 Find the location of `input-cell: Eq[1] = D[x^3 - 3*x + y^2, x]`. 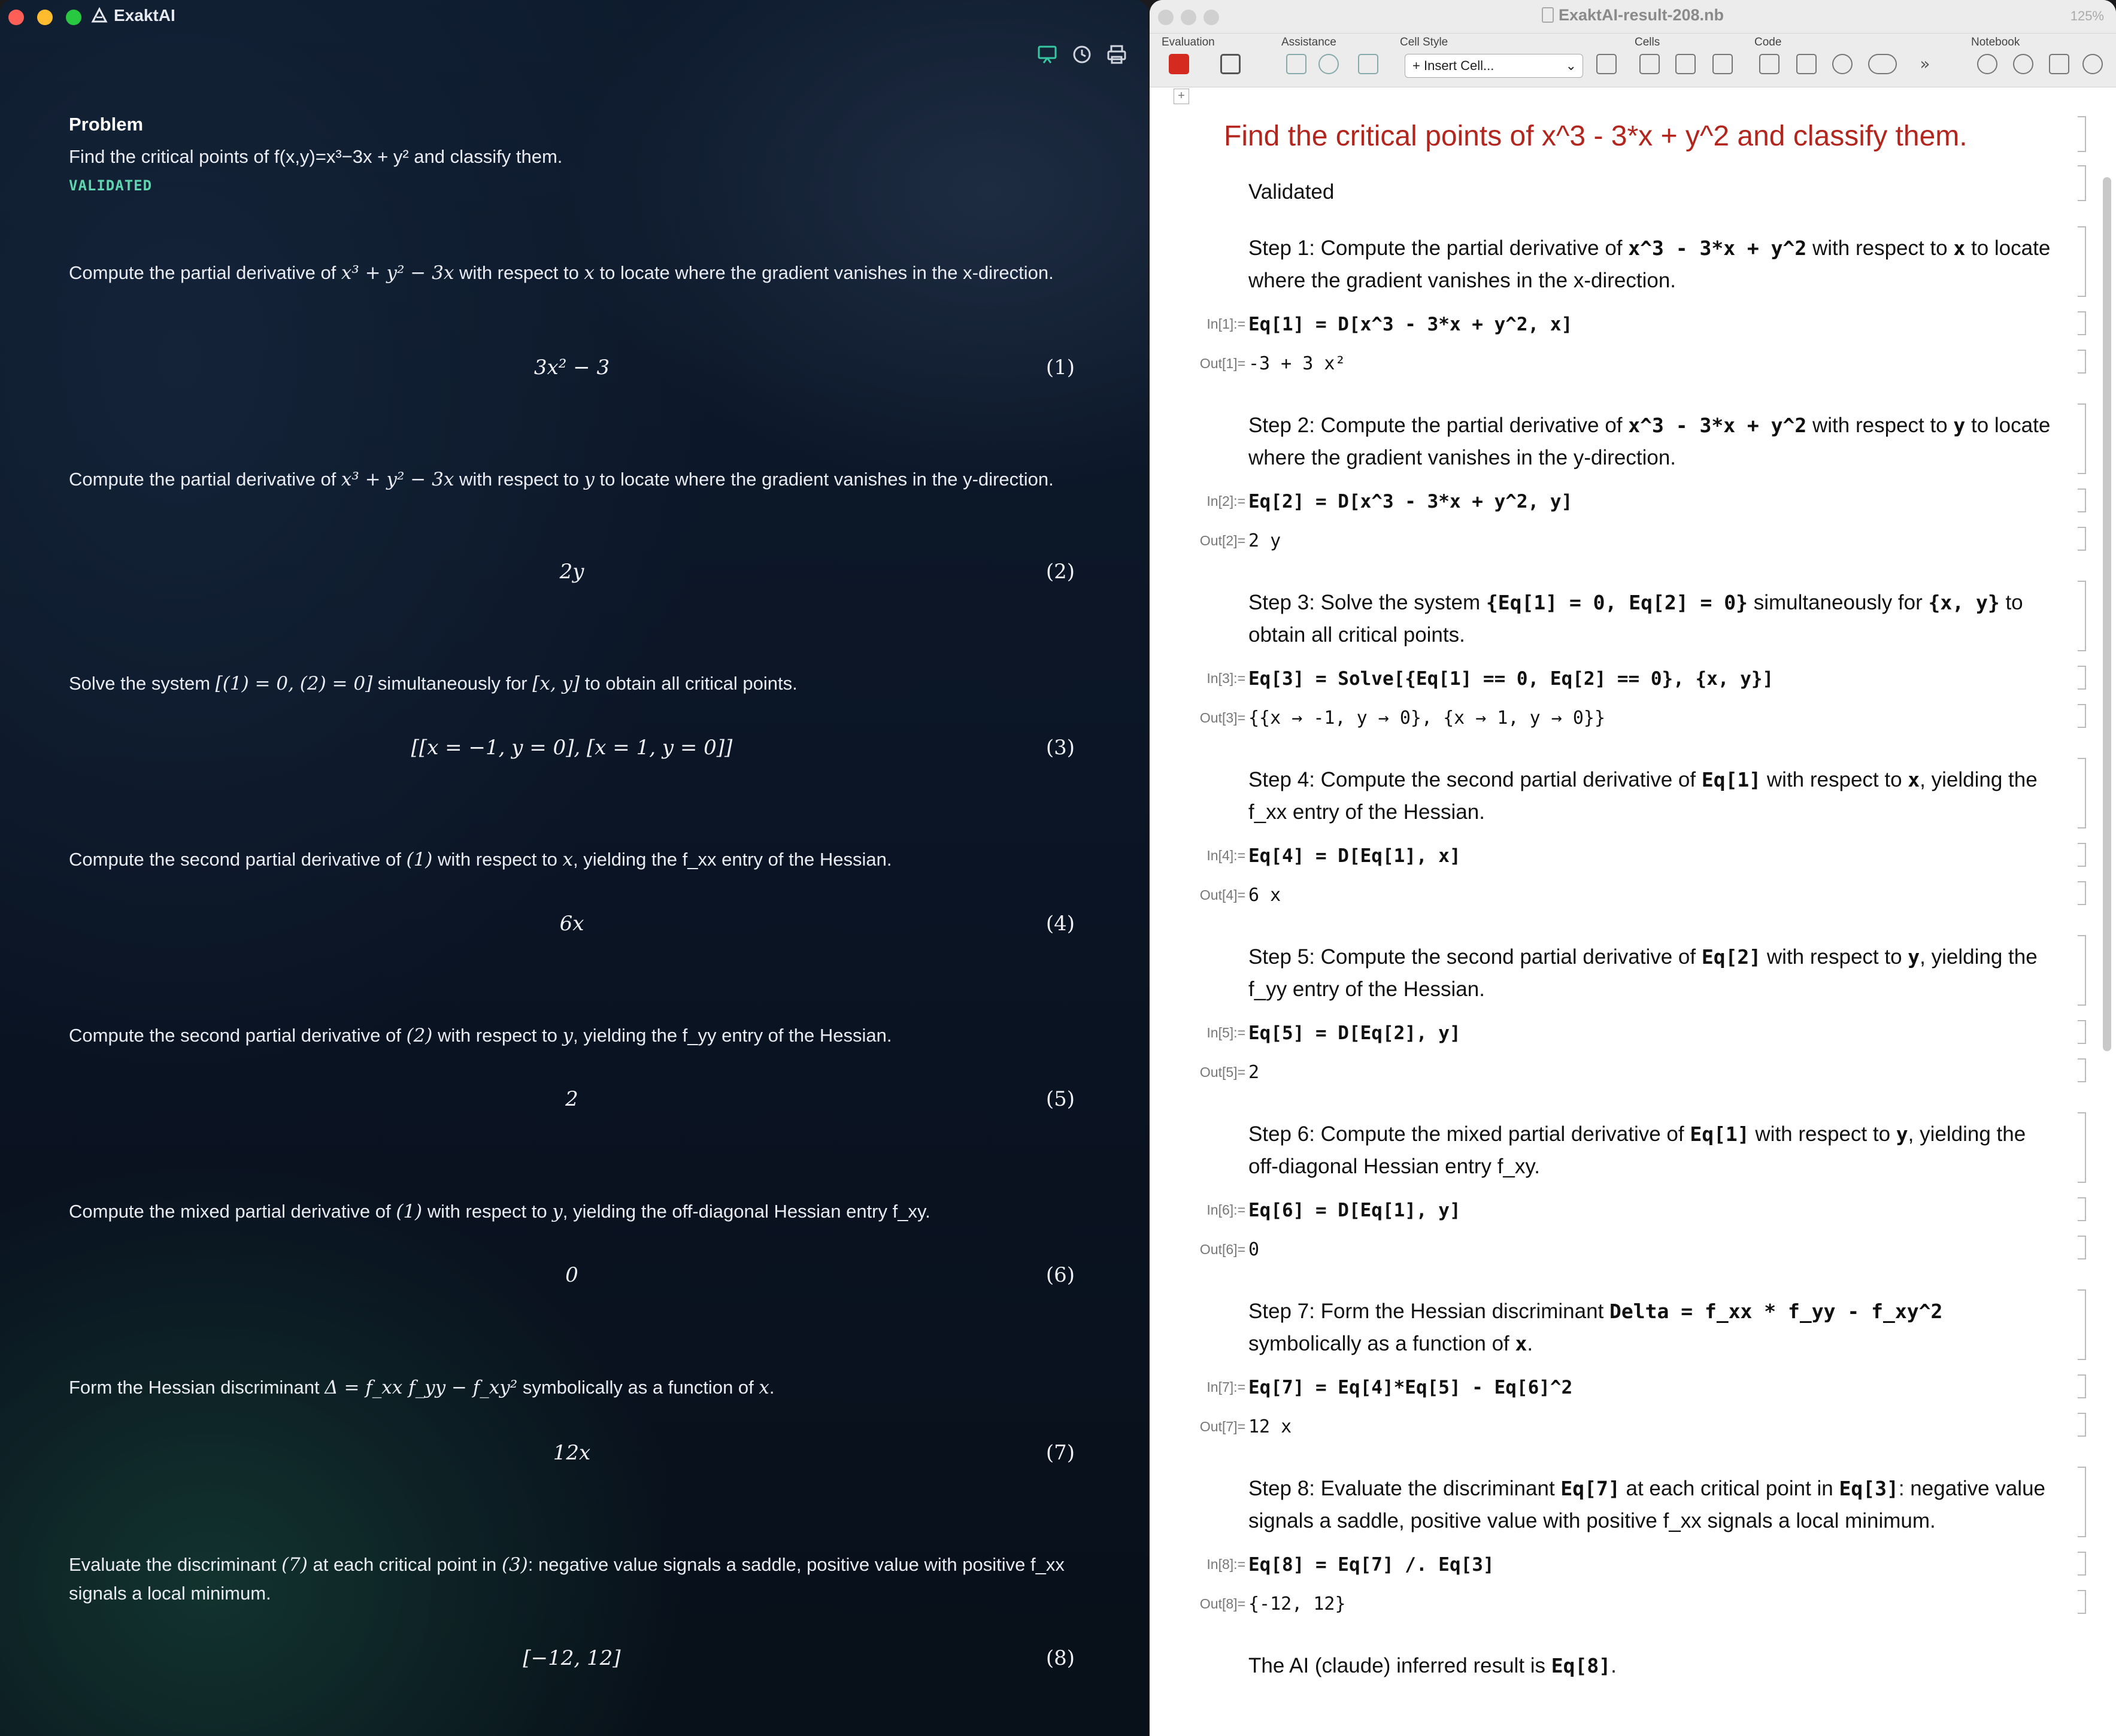

input-cell: Eq[1] = D[x^3 - 3*x + y^2, x] is located at coordinates (1410, 324).